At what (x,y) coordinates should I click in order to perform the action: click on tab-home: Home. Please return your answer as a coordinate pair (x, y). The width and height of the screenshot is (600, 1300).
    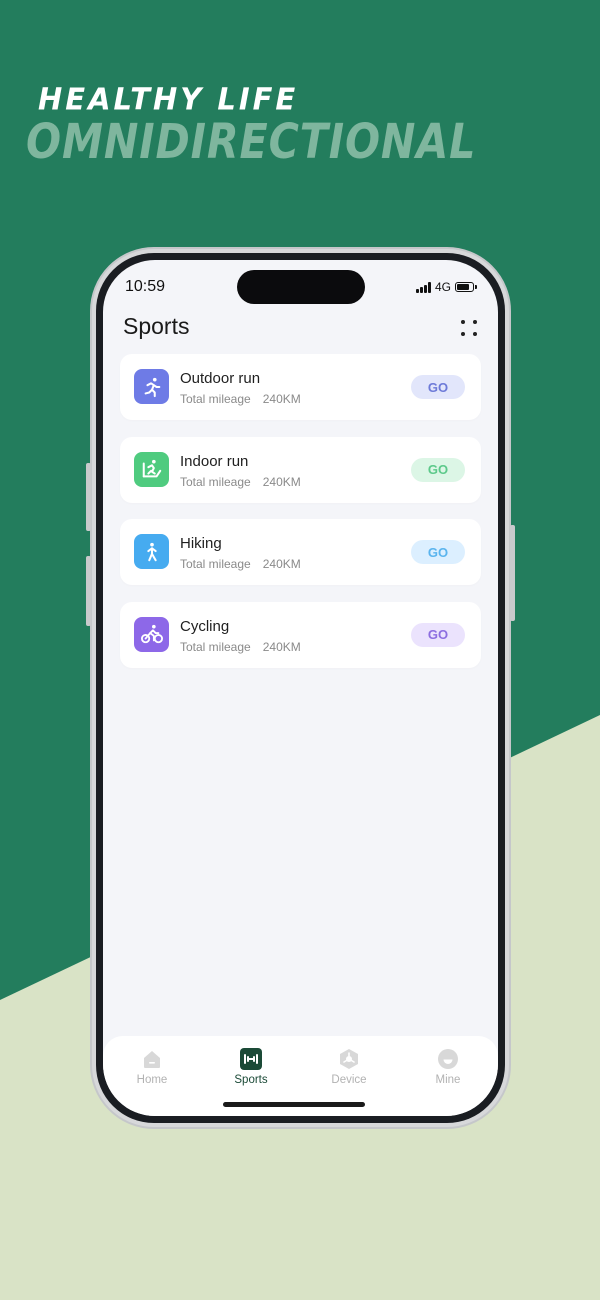
    Looking at the image, I should click on (152, 1067).